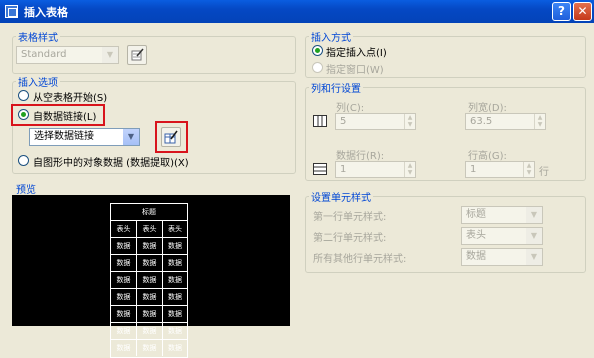 The height and width of the screenshot is (358, 594). What do you see at coordinates (582, 11) in the screenshot?
I see `close-button: ✕` at bounding box center [582, 11].